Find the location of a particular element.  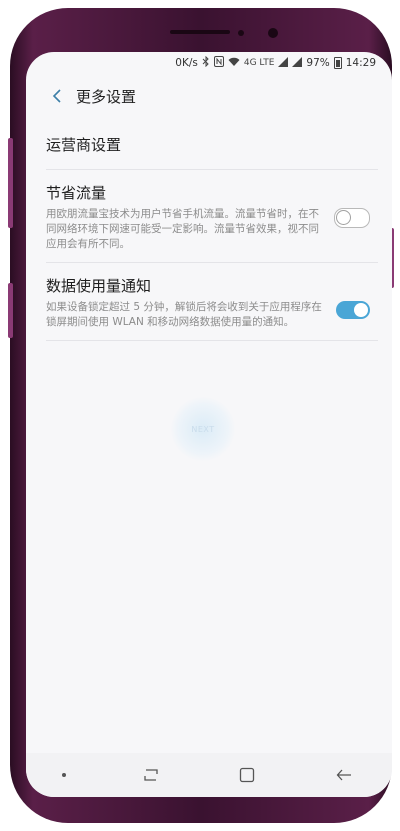

data-usage-notification-toggle is located at coordinates (353, 310).